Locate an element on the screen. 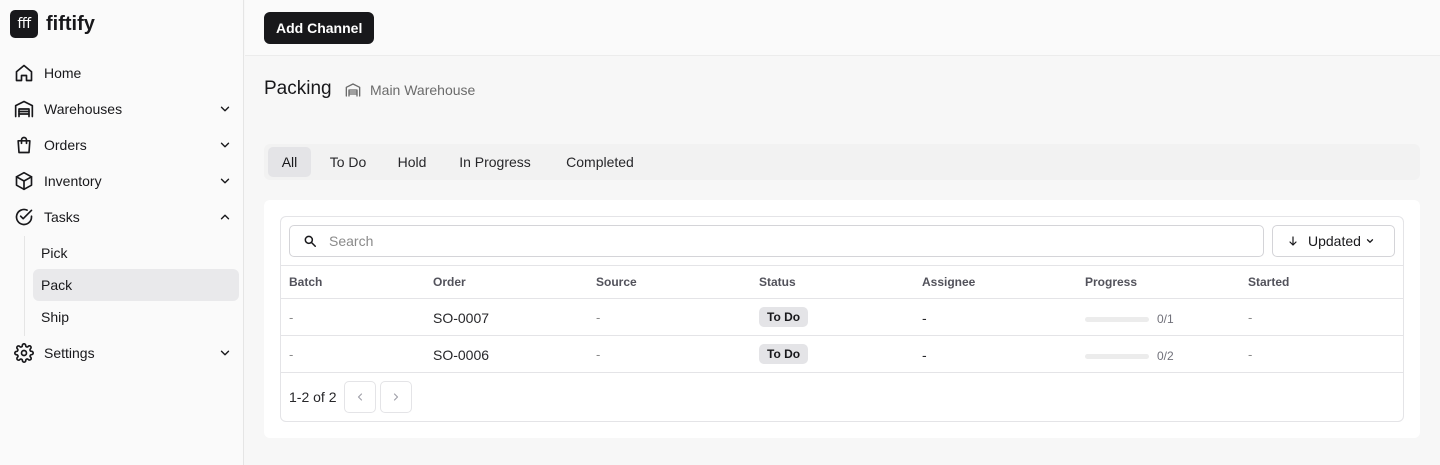 The image size is (1440, 465). tab-in-progress: In Progress is located at coordinates (495, 162).